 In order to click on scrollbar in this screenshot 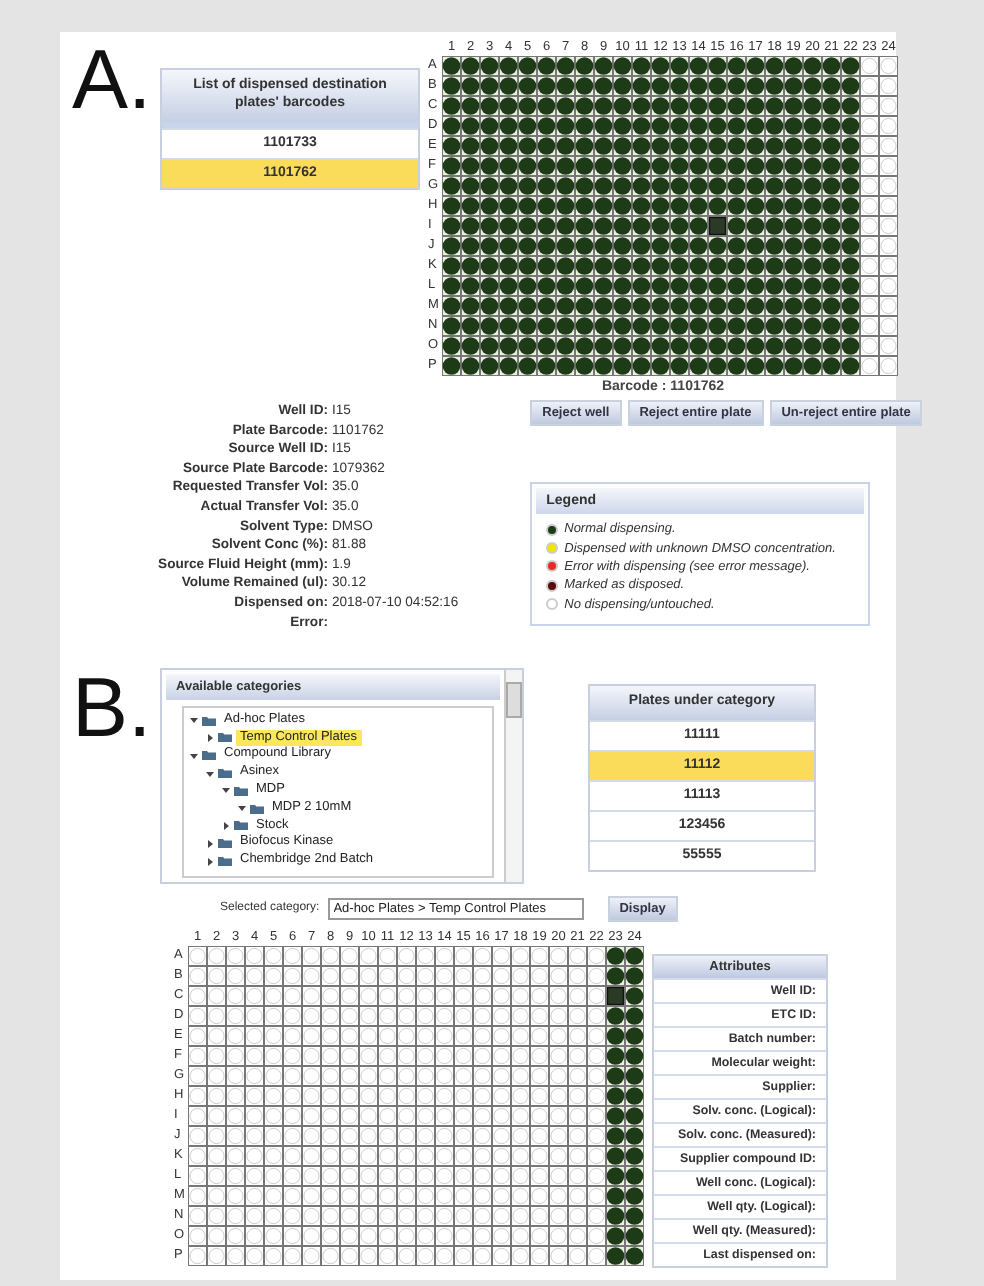, I will do `click(513, 775)`.